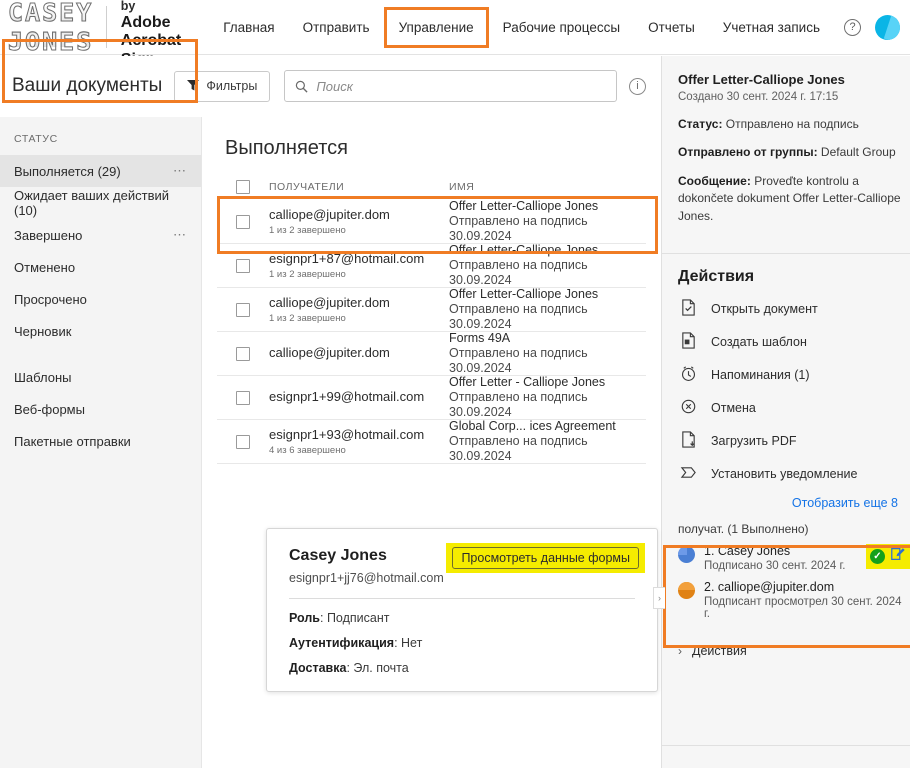  I want to click on detail-group-value: Default Group, so click(858, 152).